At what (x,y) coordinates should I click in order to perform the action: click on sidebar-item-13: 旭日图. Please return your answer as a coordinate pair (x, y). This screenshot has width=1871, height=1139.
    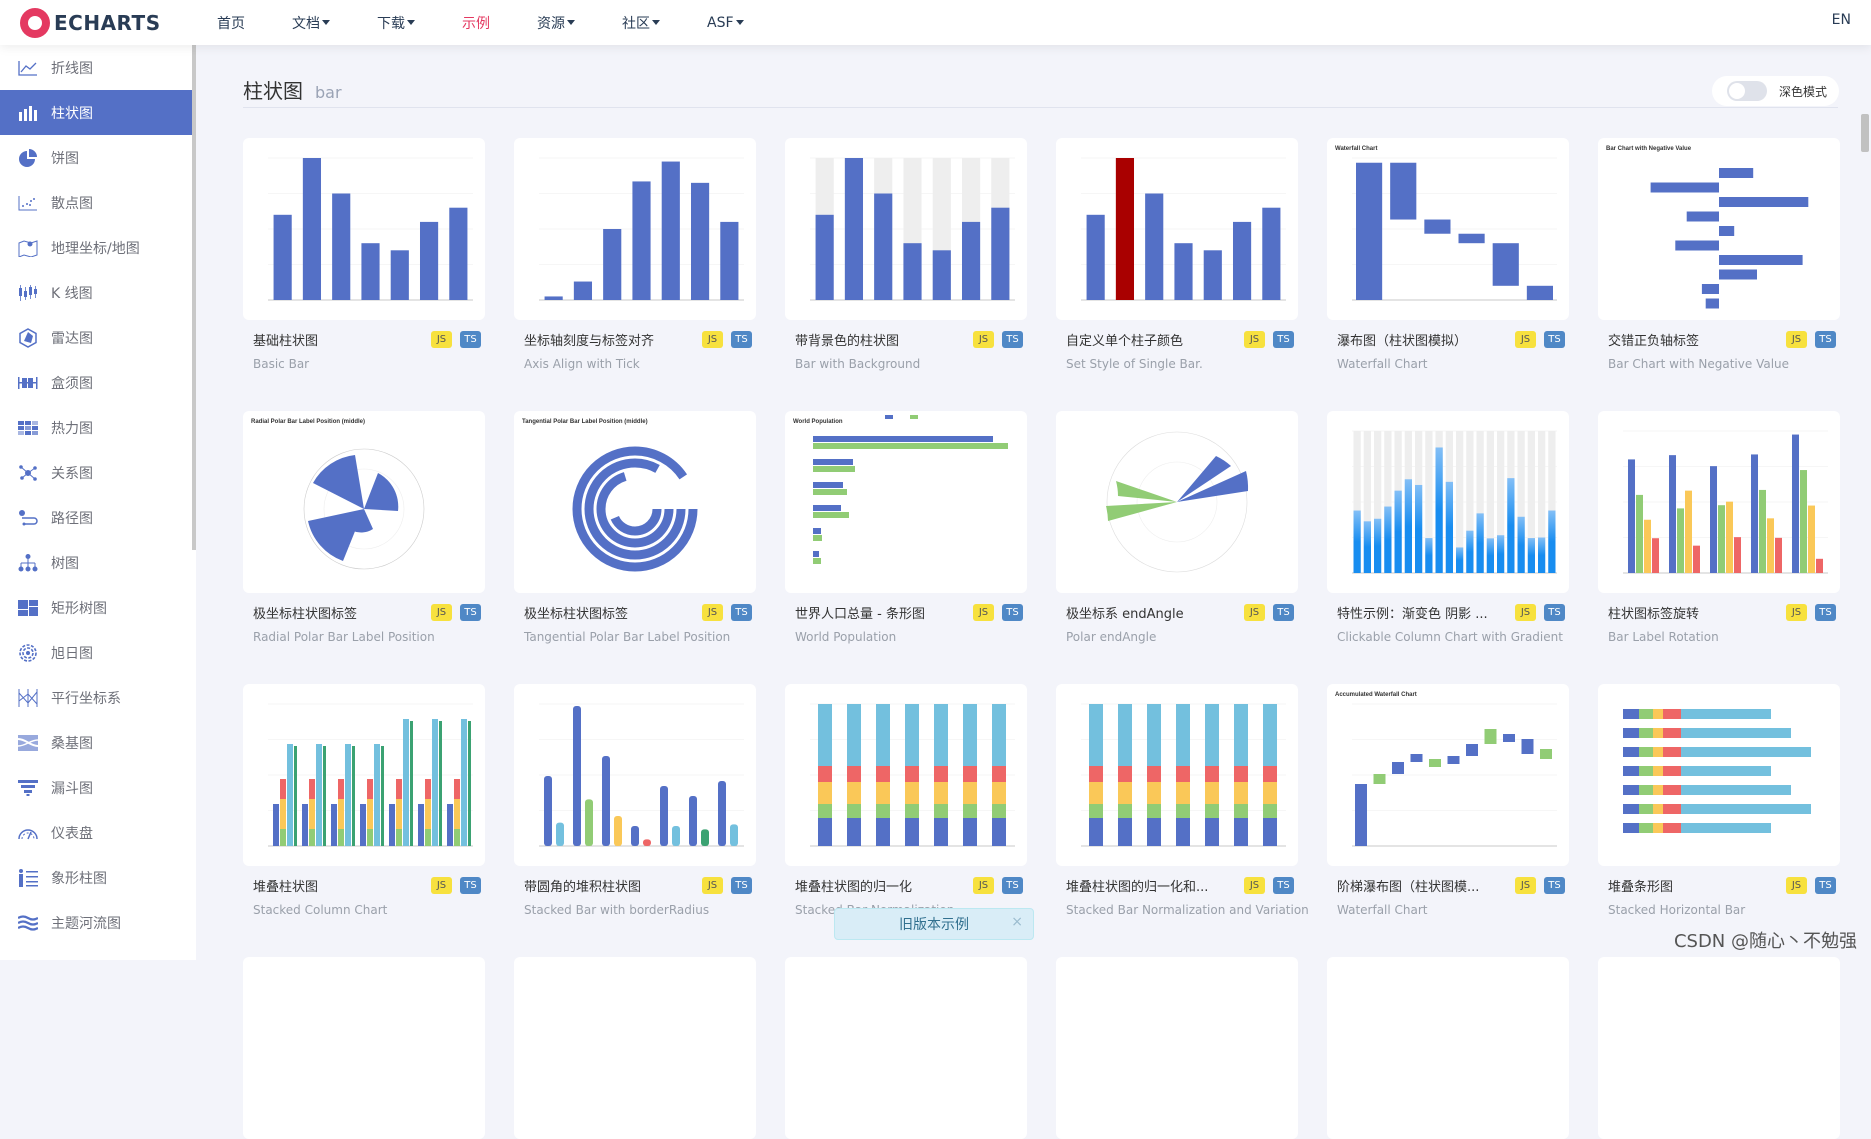
    Looking at the image, I should click on (98, 652).